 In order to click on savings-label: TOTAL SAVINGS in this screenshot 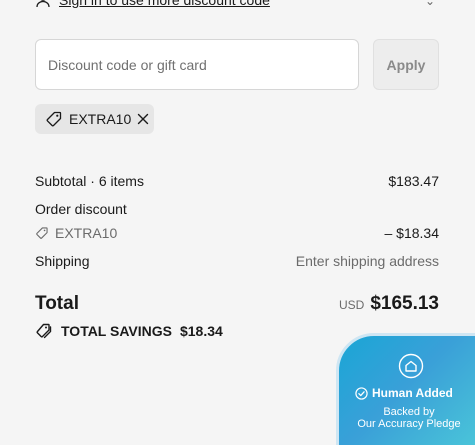, I will do `click(116, 331)`.